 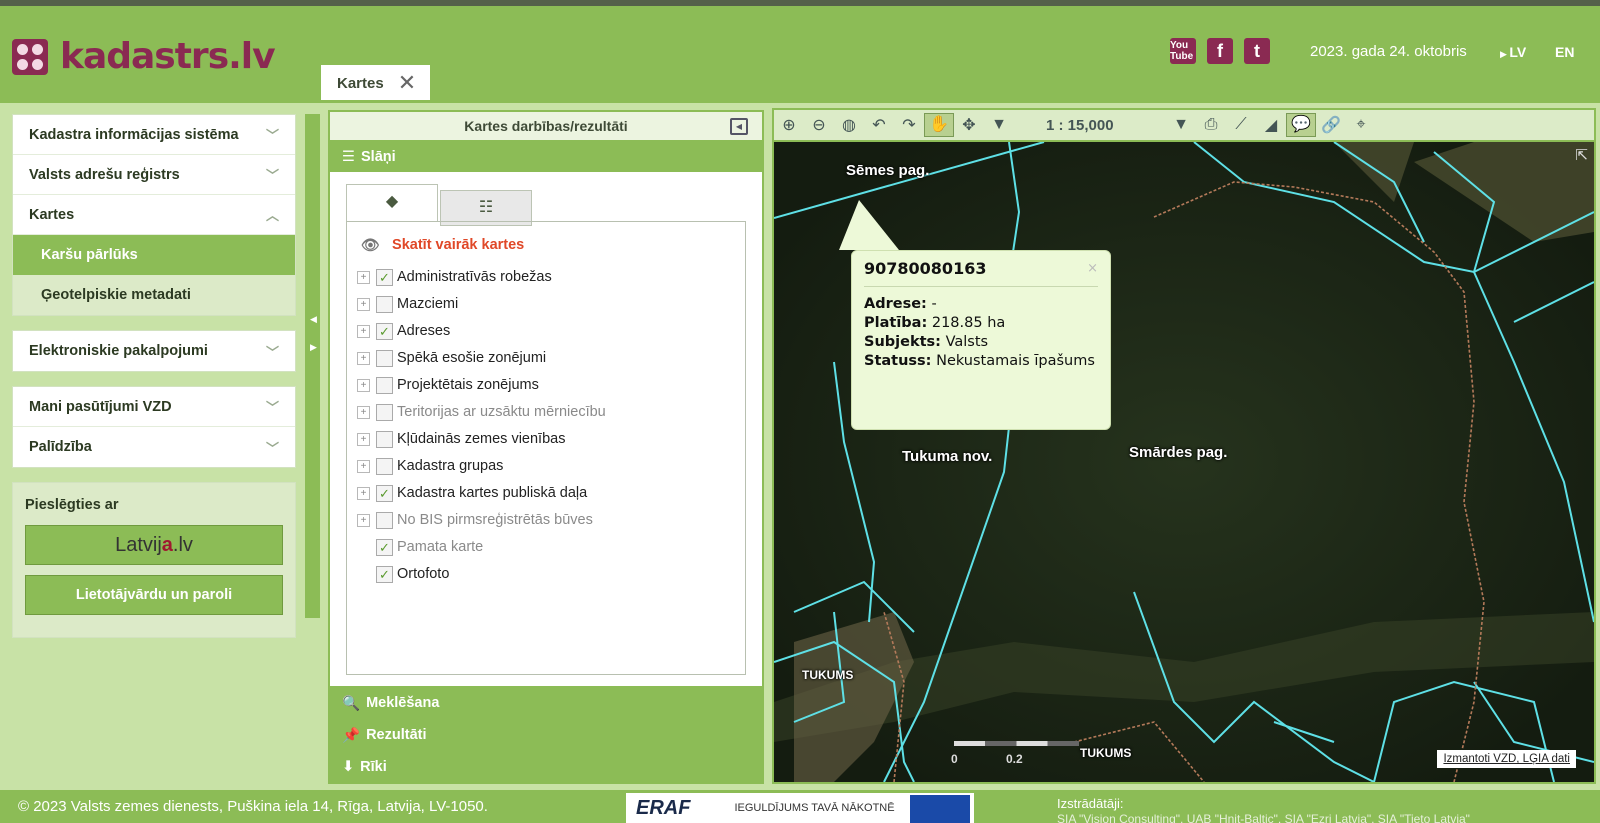 I want to click on popup-value: Valsts, so click(x=967, y=342).